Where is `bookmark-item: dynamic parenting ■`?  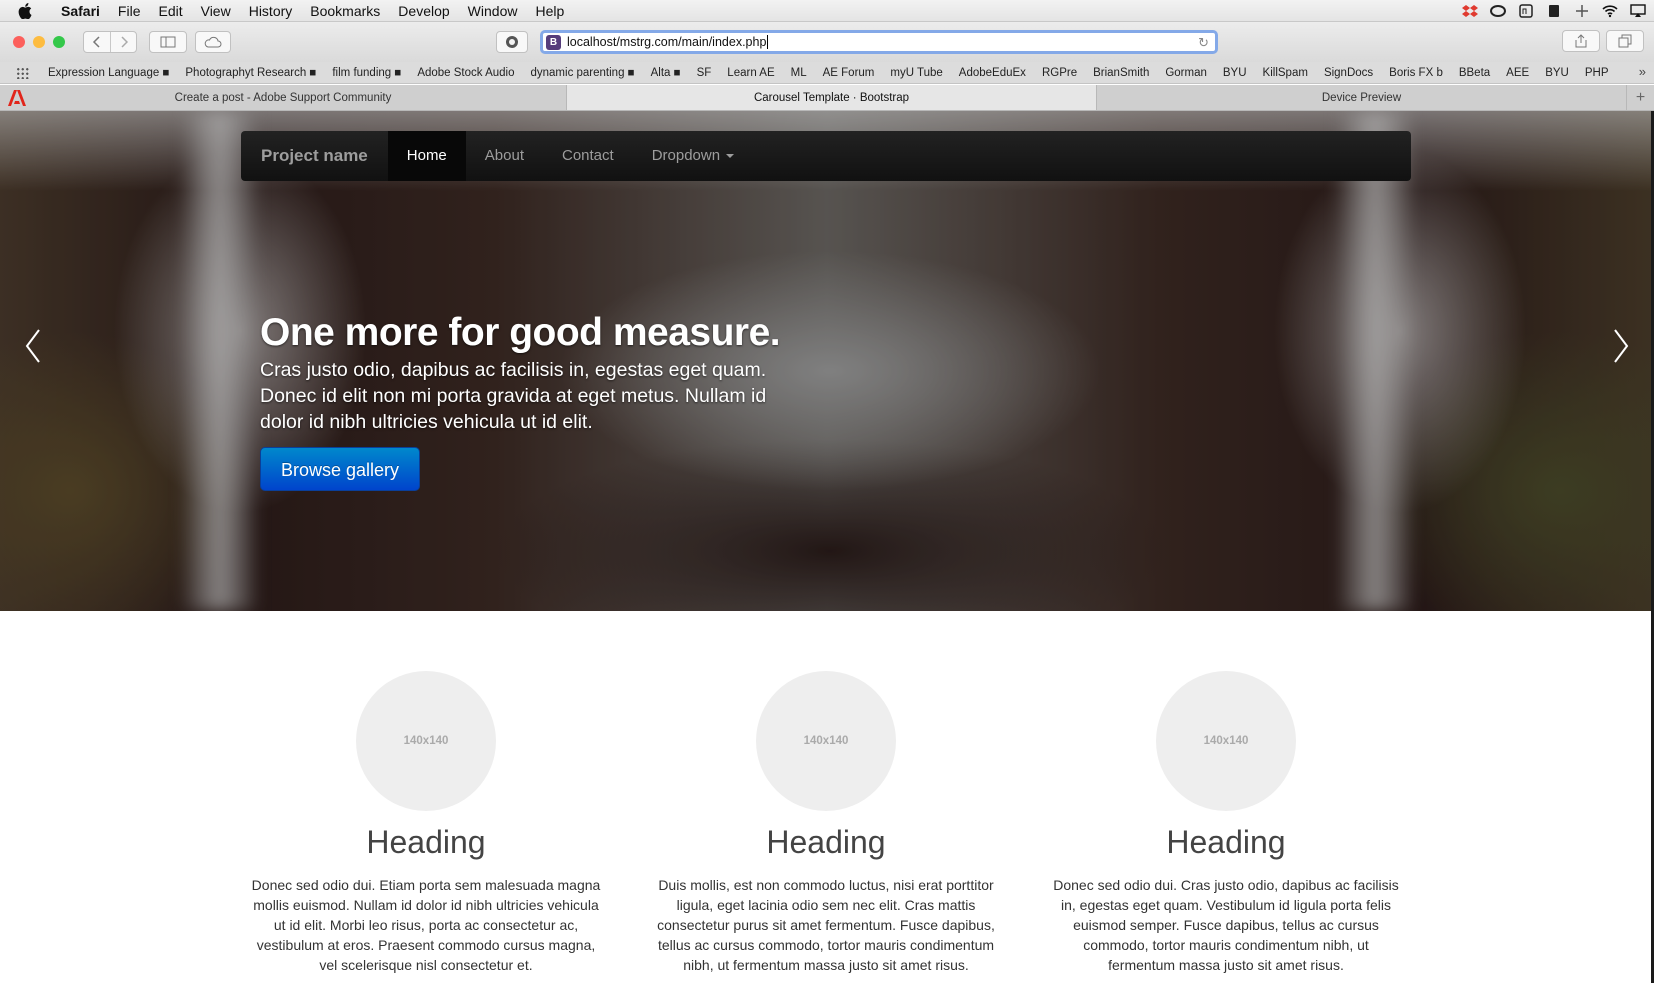 bookmark-item: dynamic parenting ■ is located at coordinates (583, 73).